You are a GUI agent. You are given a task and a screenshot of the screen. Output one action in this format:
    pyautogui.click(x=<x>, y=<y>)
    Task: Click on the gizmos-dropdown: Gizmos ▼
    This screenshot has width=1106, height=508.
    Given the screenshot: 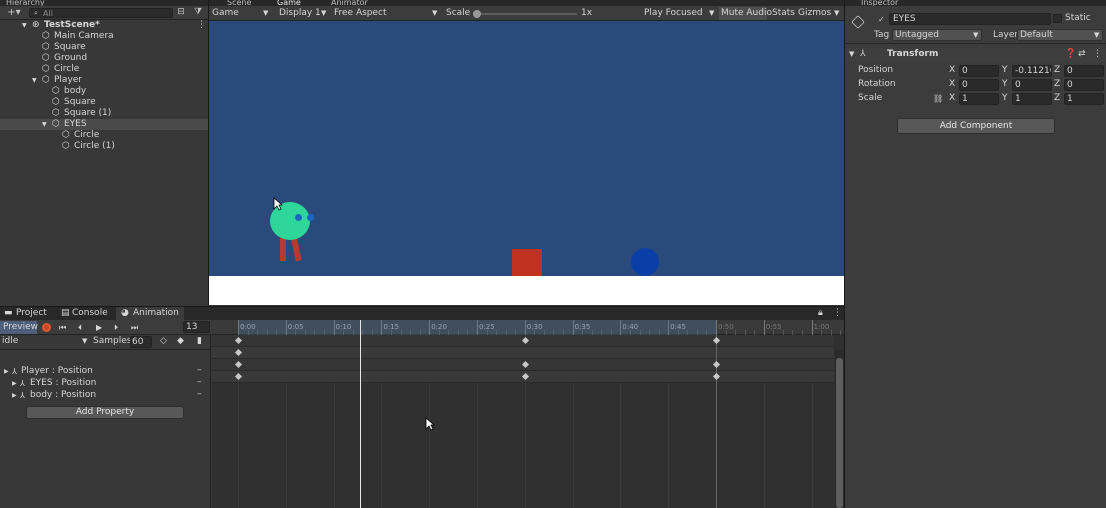 What is the action you would take?
    pyautogui.click(x=820, y=13)
    